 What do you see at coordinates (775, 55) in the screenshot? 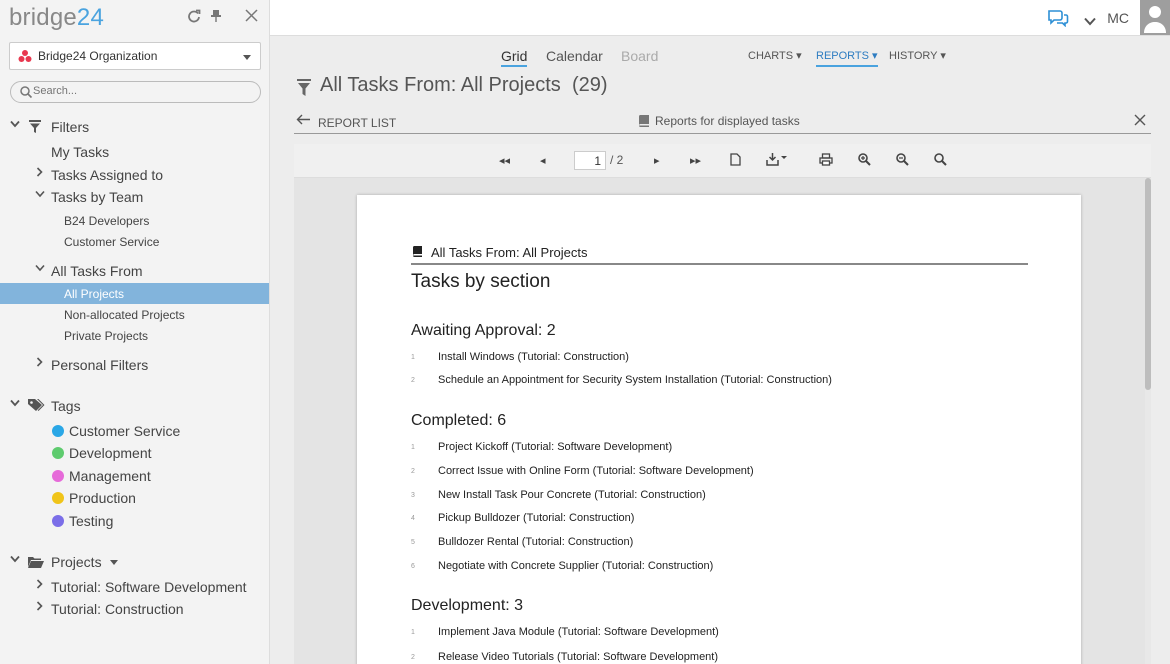
I see `charts-menu: CHARTS ▾` at bounding box center [775, 55].